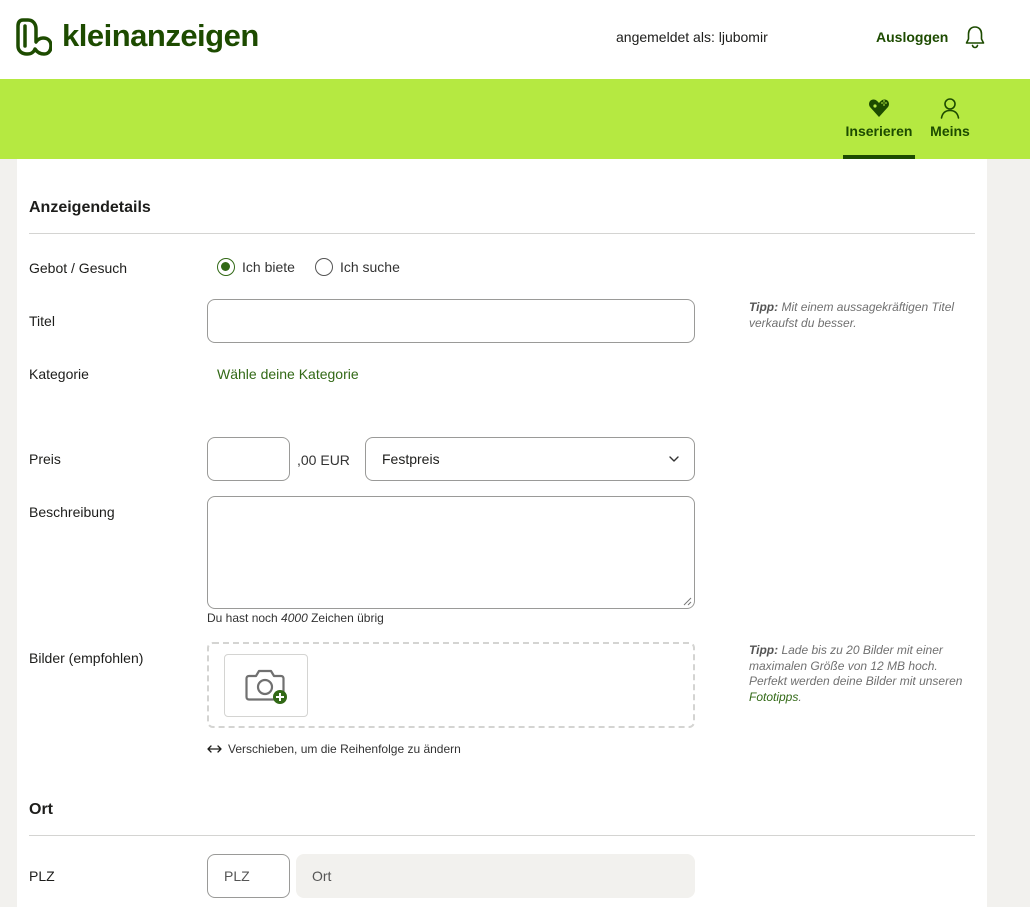 The image size is (1030, 907). What do you see at coordinates (515, 119) in the screenshot?
I see `main-nav: Inserieren Meins` at bounding box center [515, 119].